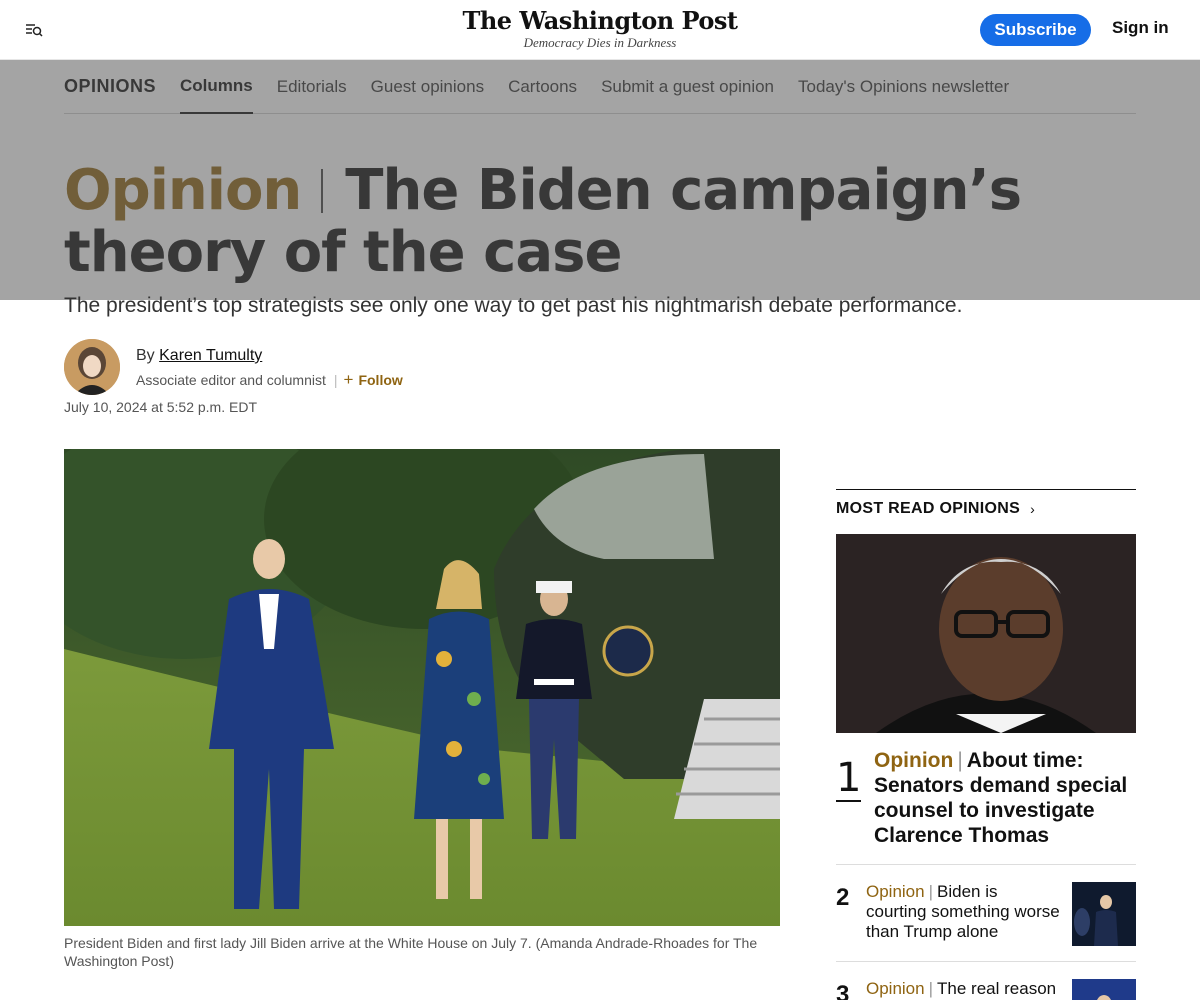  Describe the element at coordinates (928, 508) in the screenshot. I see `most-read-heading-label: MOST READ OPINIONS` at that location.